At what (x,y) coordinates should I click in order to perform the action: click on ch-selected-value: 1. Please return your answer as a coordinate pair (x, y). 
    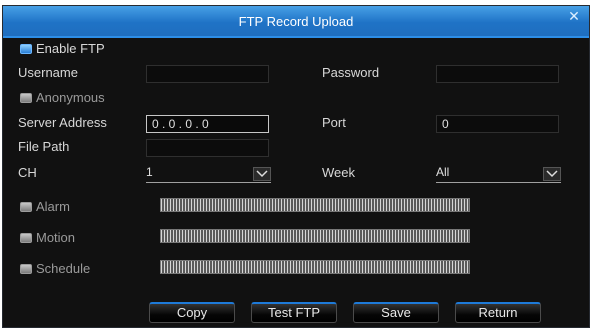
    Looking at the image, I should click on (149, 172).